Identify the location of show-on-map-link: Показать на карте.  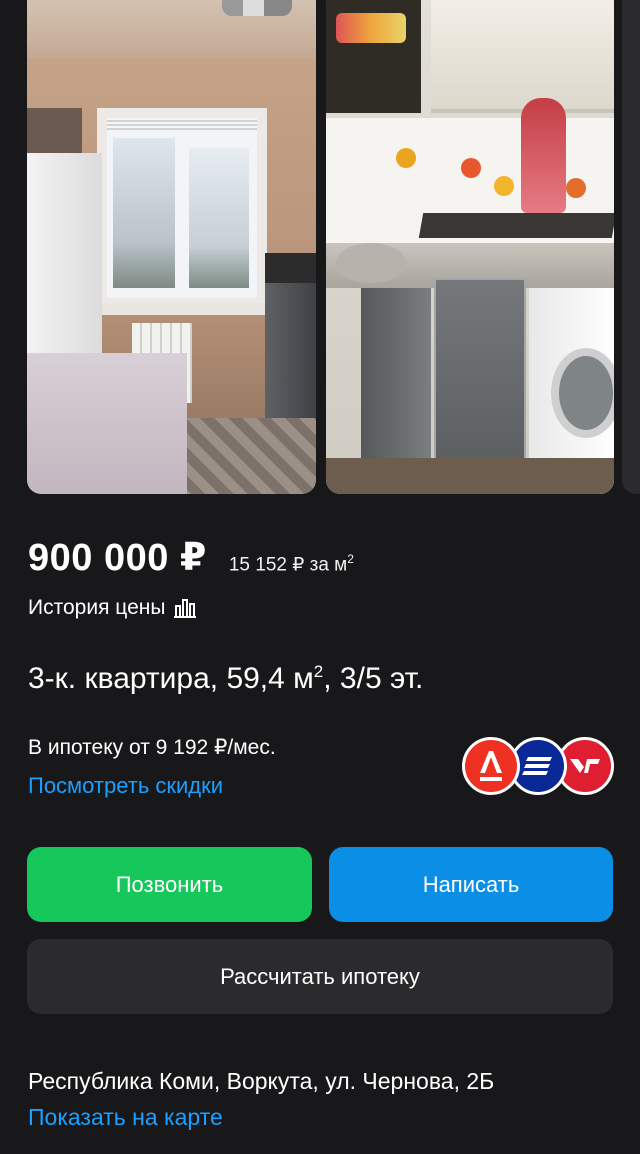
(125, 1117).